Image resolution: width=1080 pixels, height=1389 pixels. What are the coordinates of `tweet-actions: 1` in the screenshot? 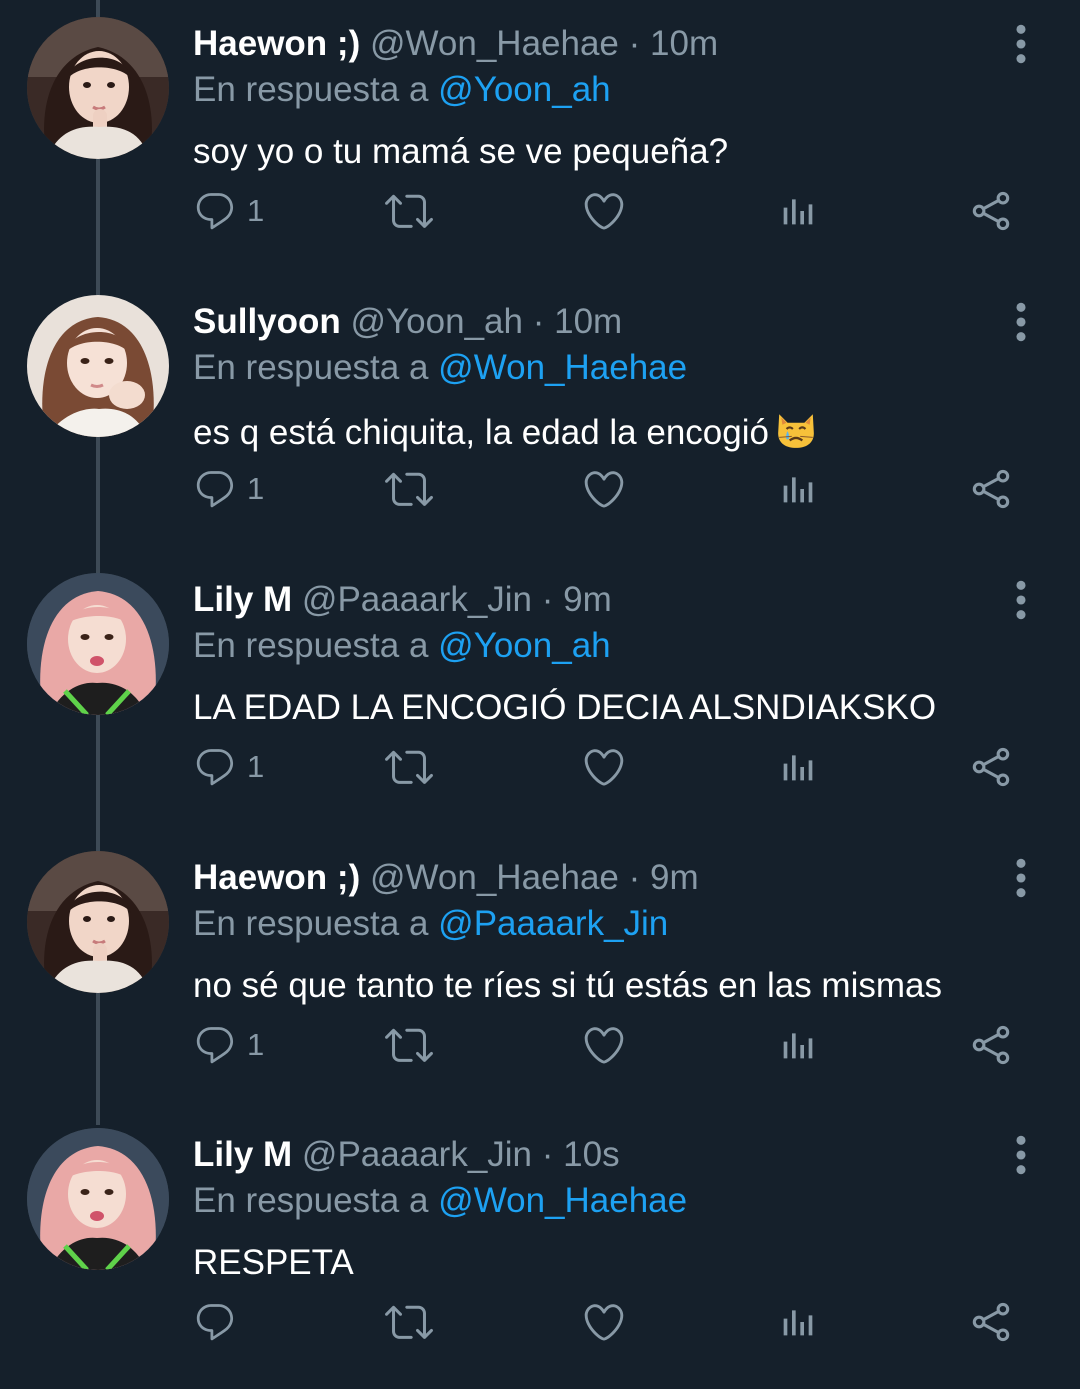 It's located at (608, 489).